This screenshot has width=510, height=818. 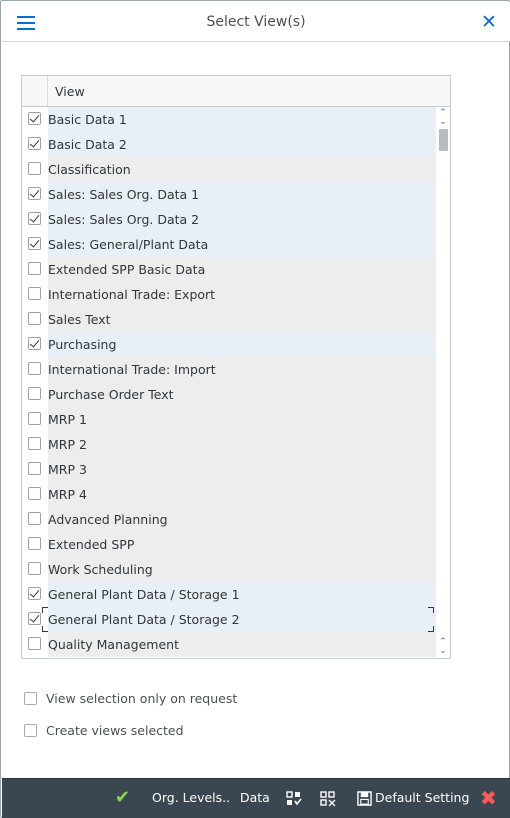 I want to click on ok-checkmark-icon: ✔, so click(x=122, y=798).